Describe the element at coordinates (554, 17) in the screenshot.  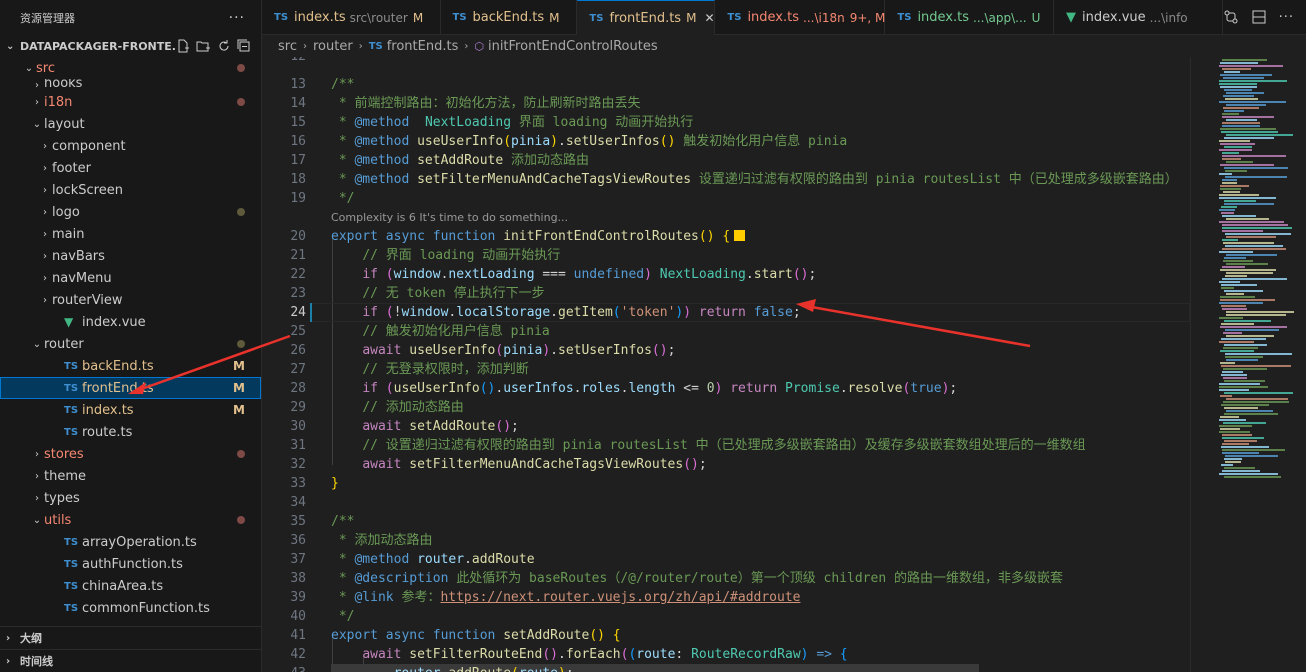
I see `tab-git-status: M` at that location.